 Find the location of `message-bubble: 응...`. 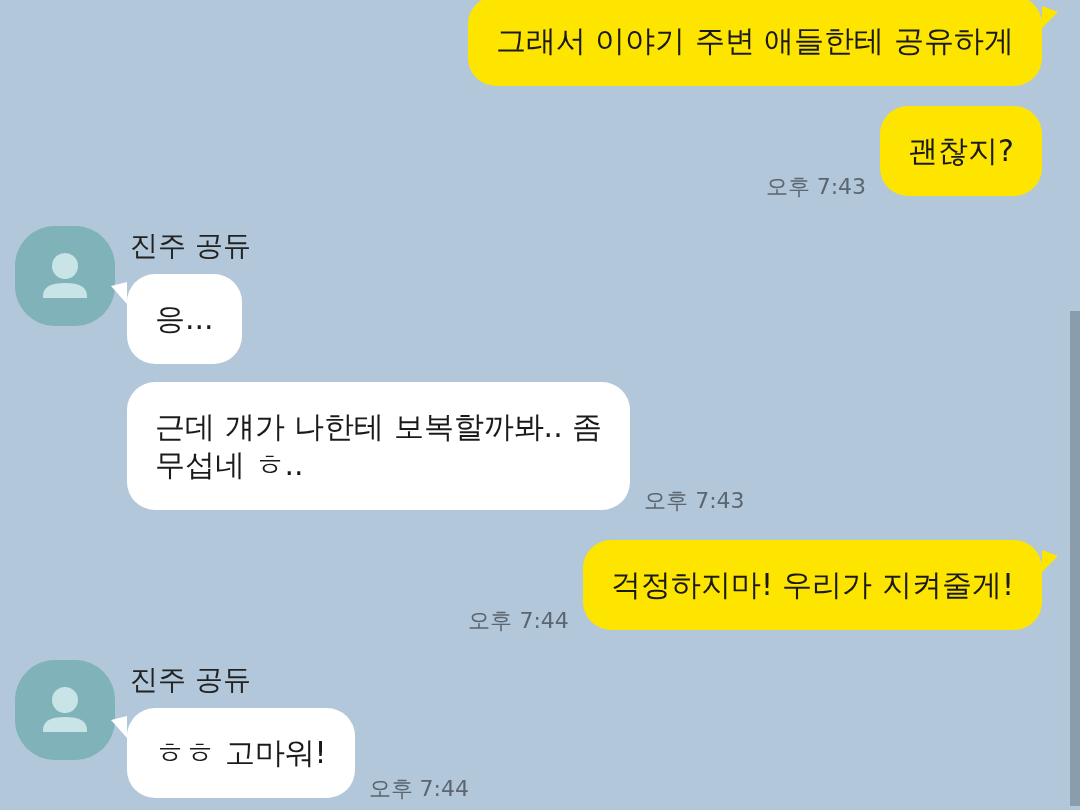

message-bubble: 응... is located at coordinates (184, 319).